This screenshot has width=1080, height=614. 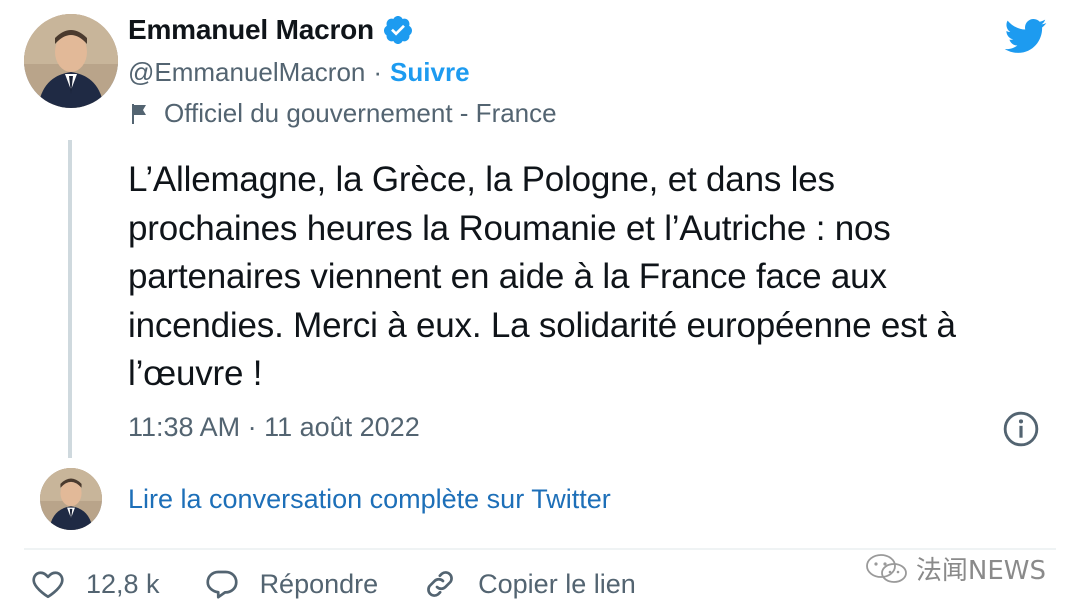 I want to click on reply-button: Répondre, so click(x=291, y=584).